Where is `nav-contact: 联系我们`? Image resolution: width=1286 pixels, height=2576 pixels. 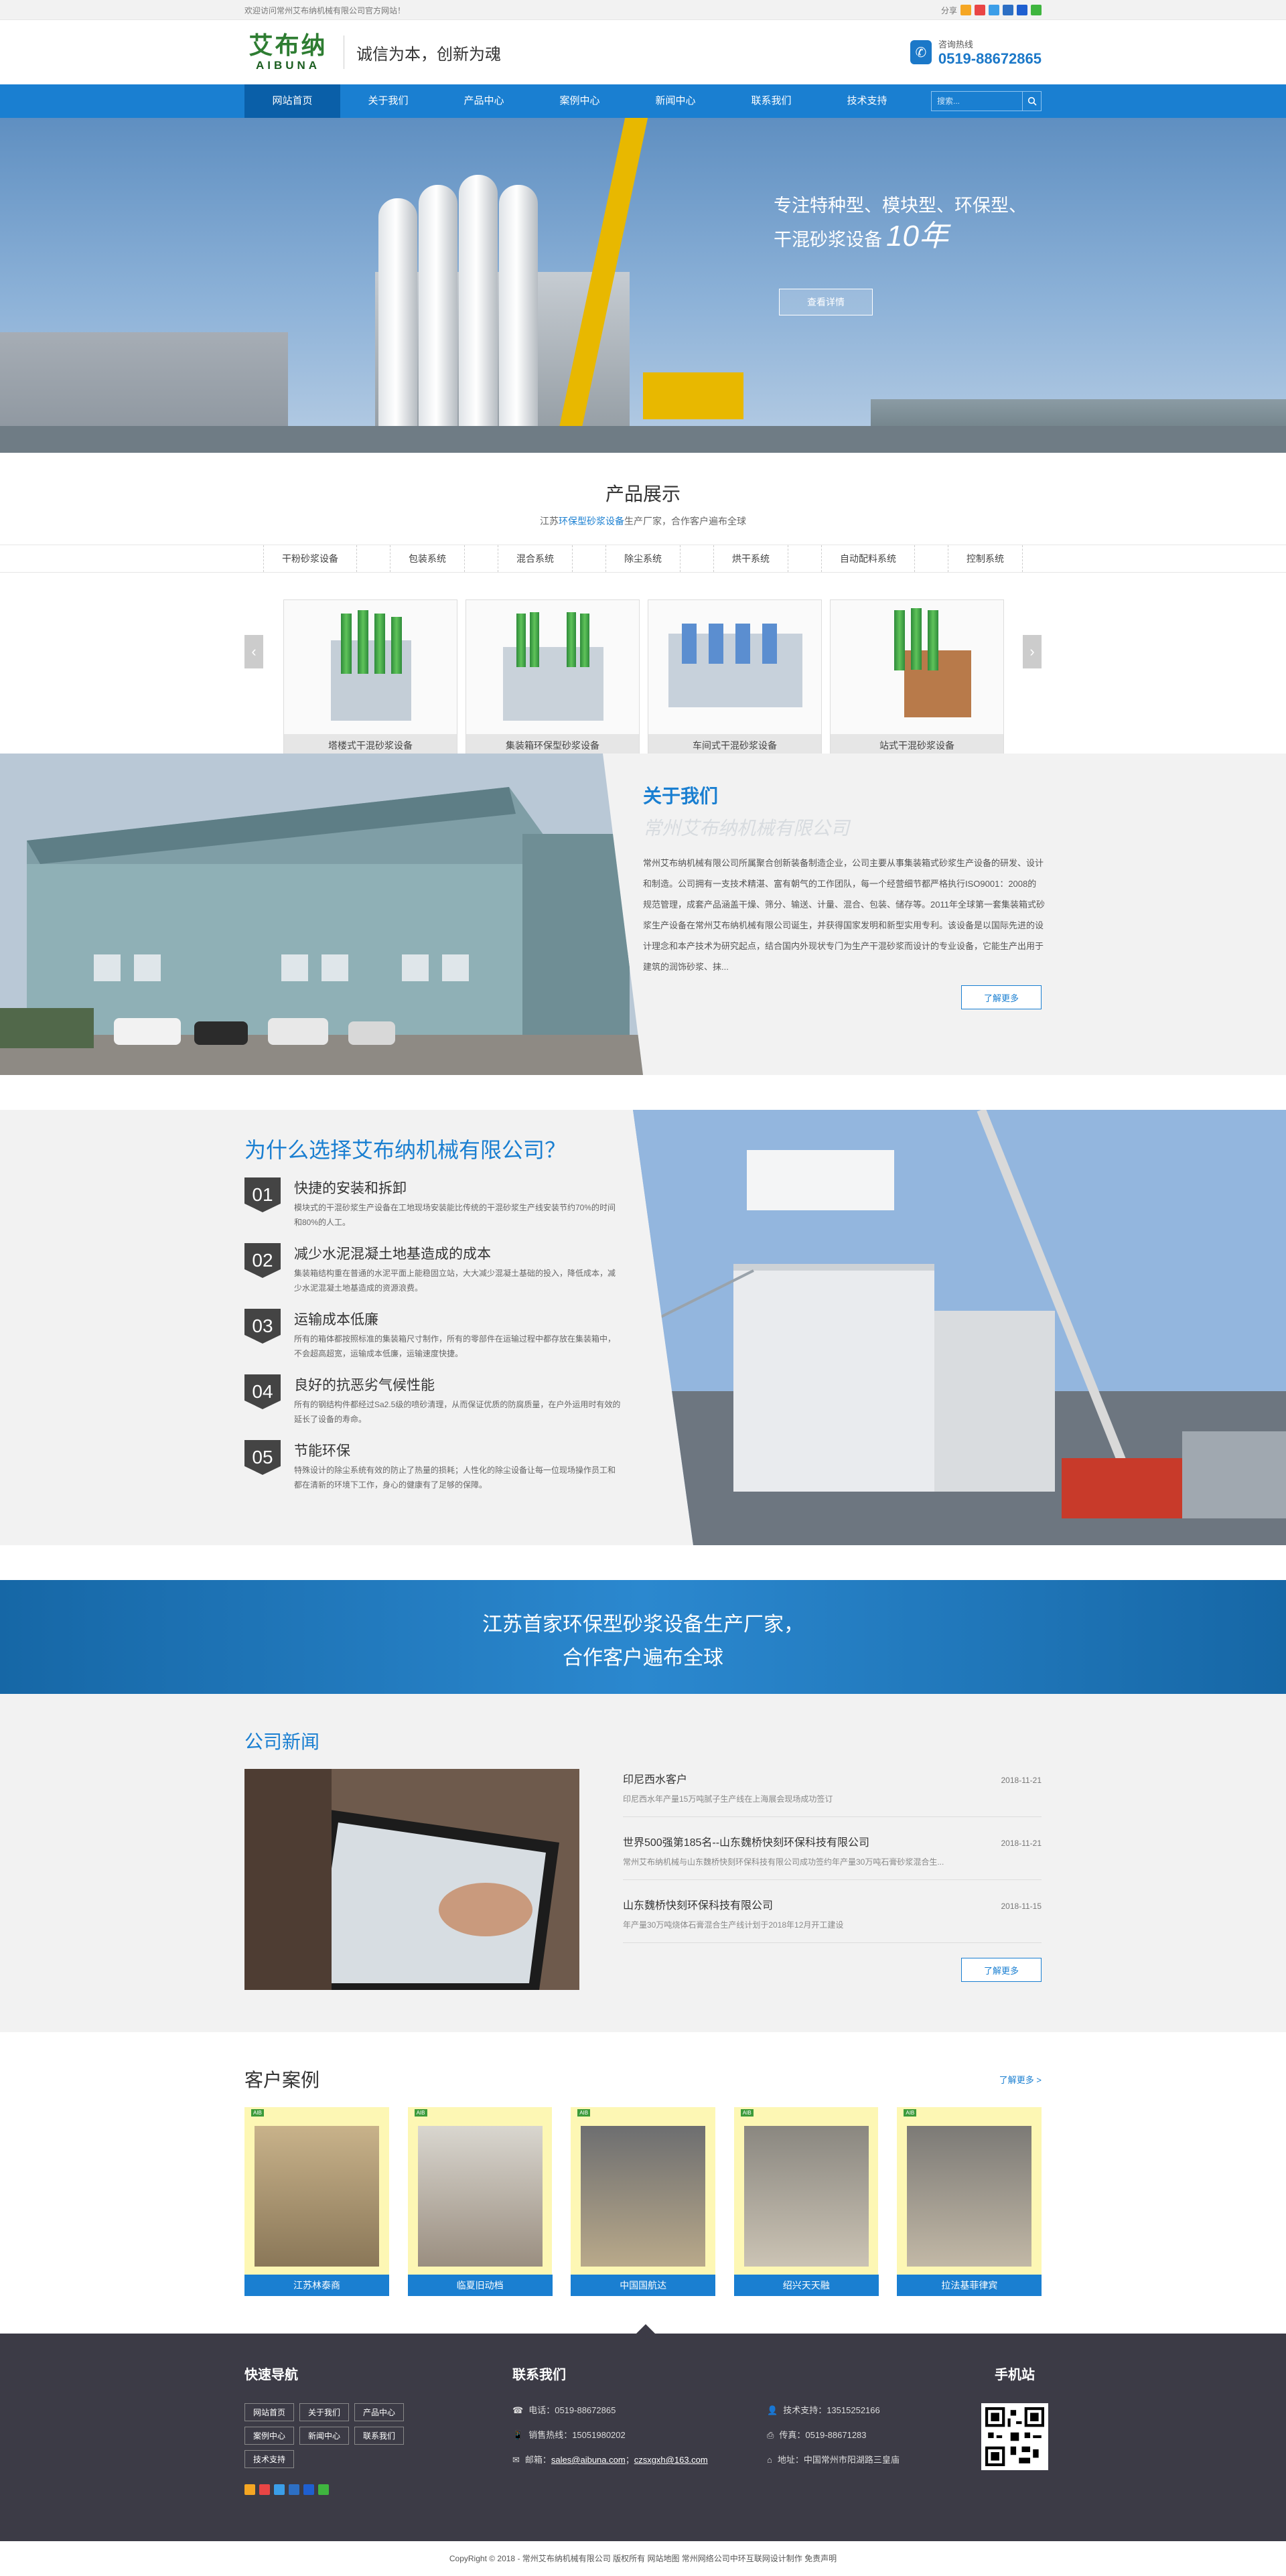 nav-contact: 联系我们 is located at coordinates (771, 101).